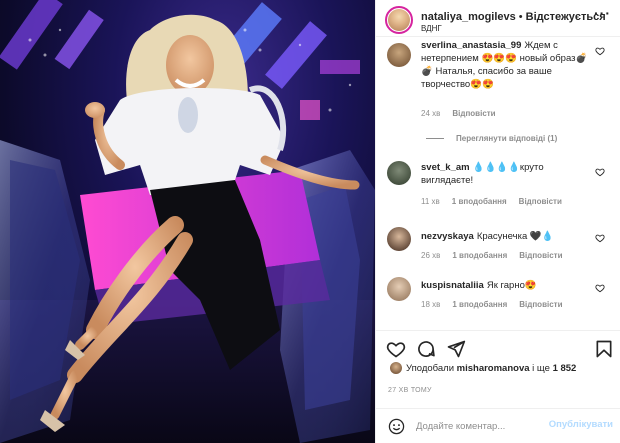 The height and width of the screenshot is (443, 620). I want to click on comment-meta: 11 хв 1 вподобання Відповісти, so click(497, 201).